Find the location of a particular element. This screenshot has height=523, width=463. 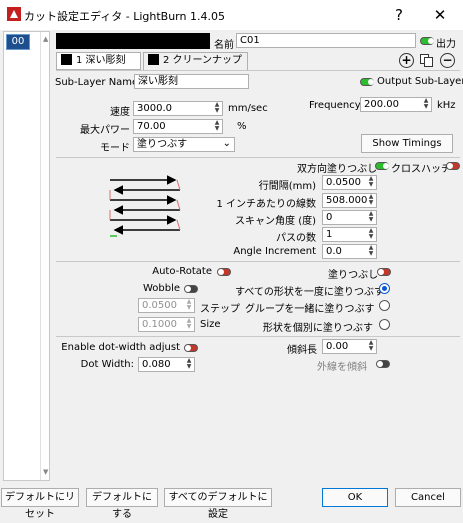

output-sublayer-toggle is located at coordinates (367, 82).